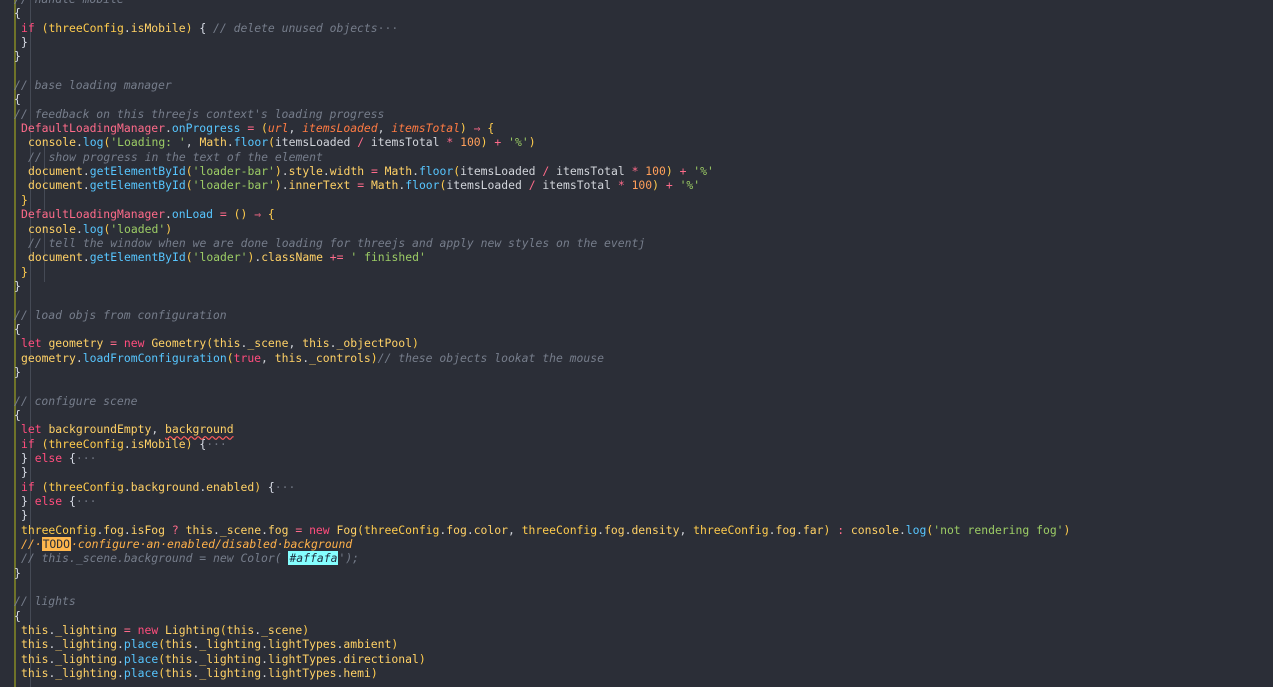 The height and width of the screenshot is (687, 1273). I want to click on code-token: Fog, so click(347, 529).